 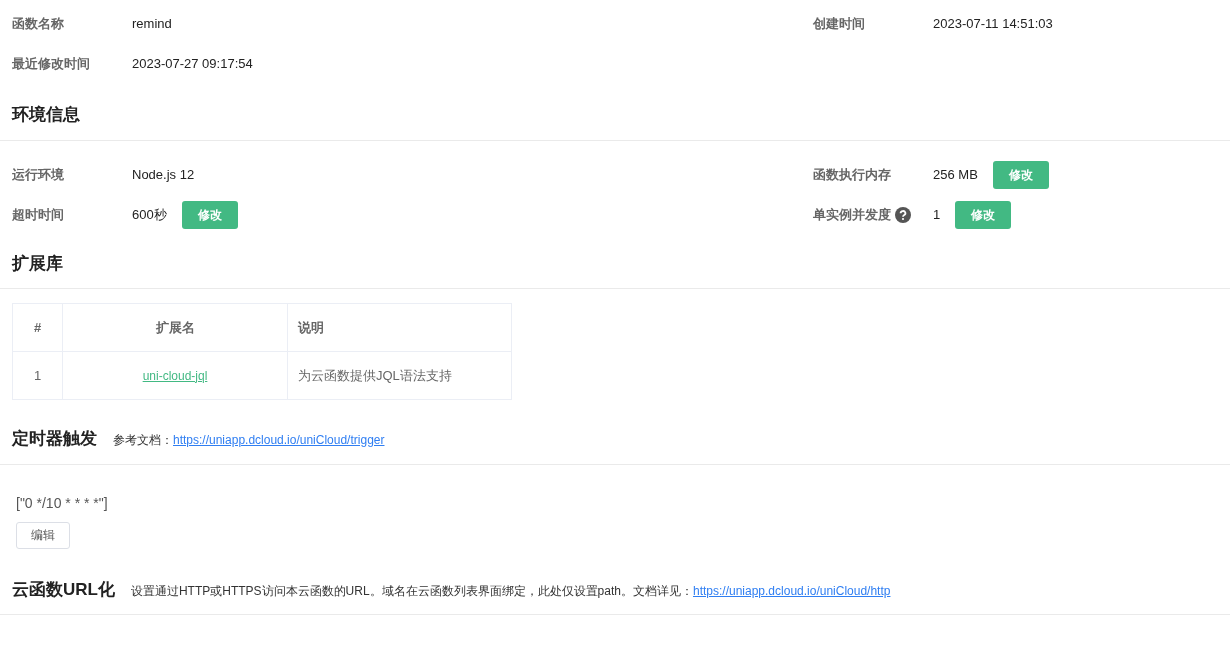 What do you see at coordinates (54, 439) in the screenshot?
I see `section-title: 定时器触发` at bounding box center [54, 439].